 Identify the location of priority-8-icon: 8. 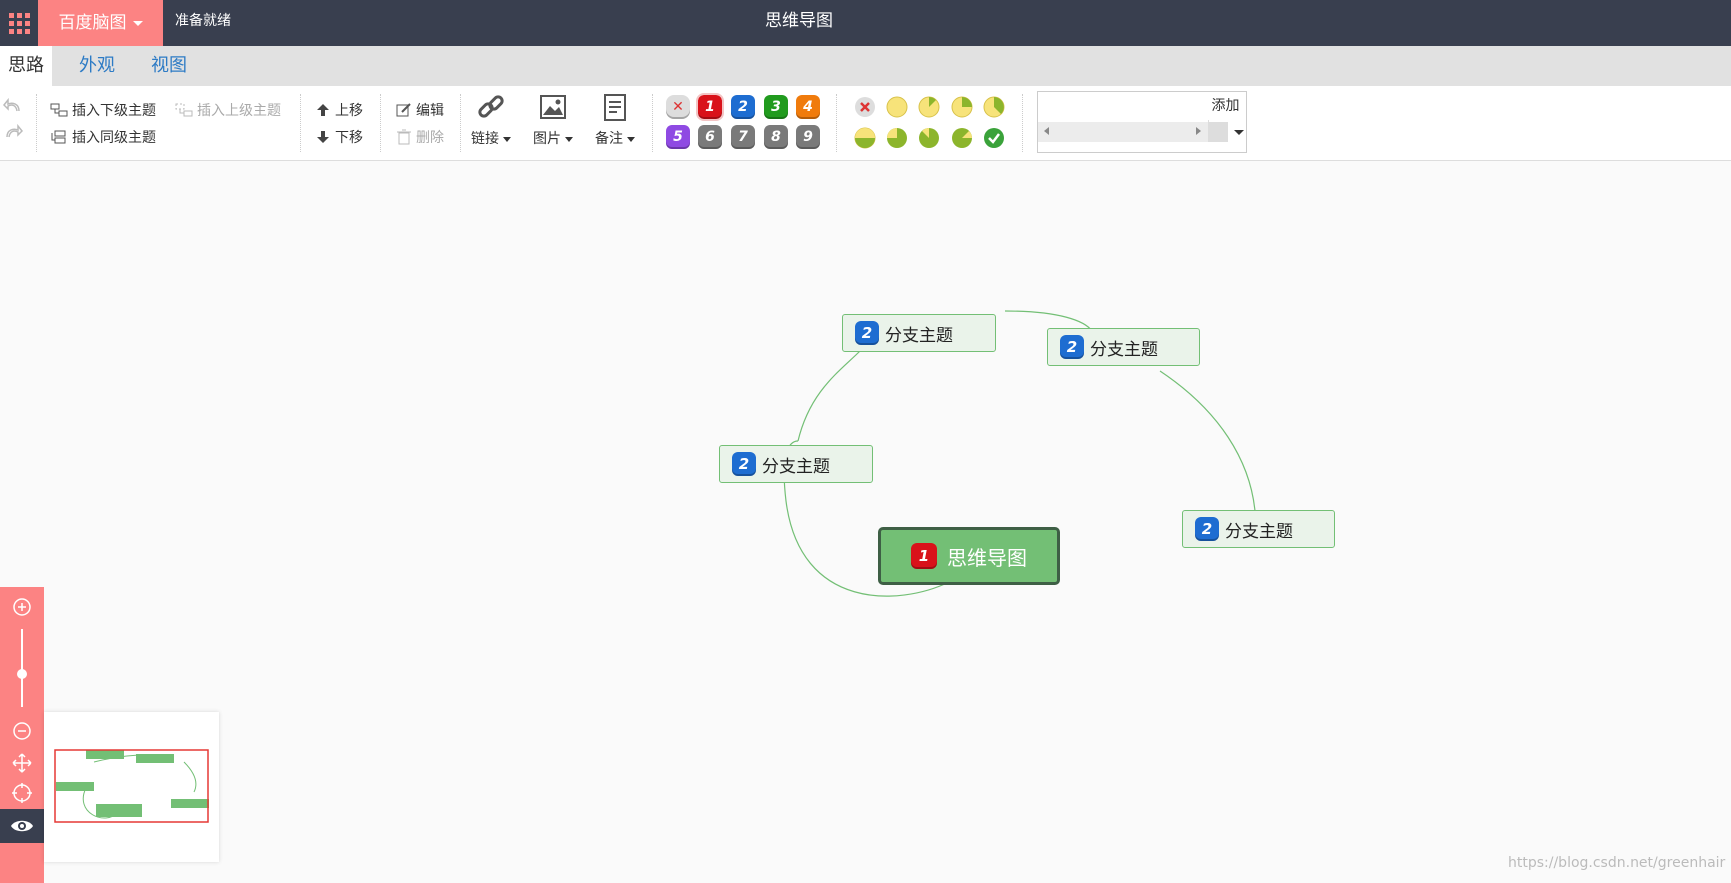
(776, 137).